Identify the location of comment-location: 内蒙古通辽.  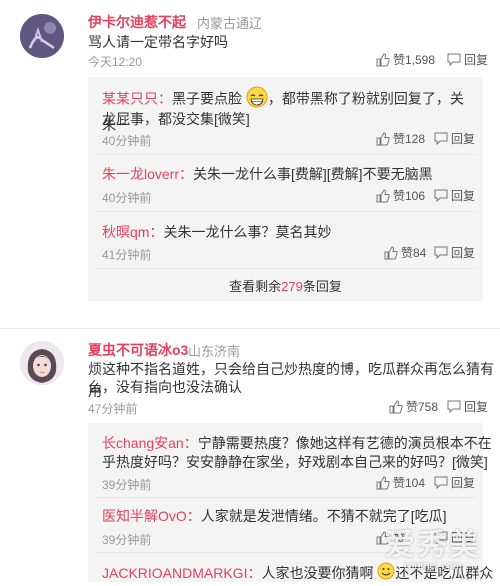
(230, 23).